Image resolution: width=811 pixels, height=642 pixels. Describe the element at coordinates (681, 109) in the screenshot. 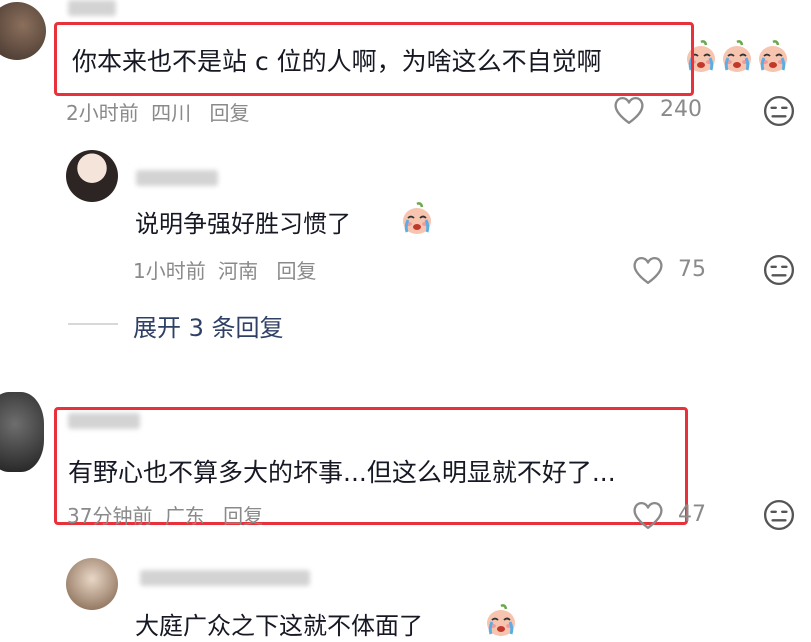

I see `like-count: 240` at that location.